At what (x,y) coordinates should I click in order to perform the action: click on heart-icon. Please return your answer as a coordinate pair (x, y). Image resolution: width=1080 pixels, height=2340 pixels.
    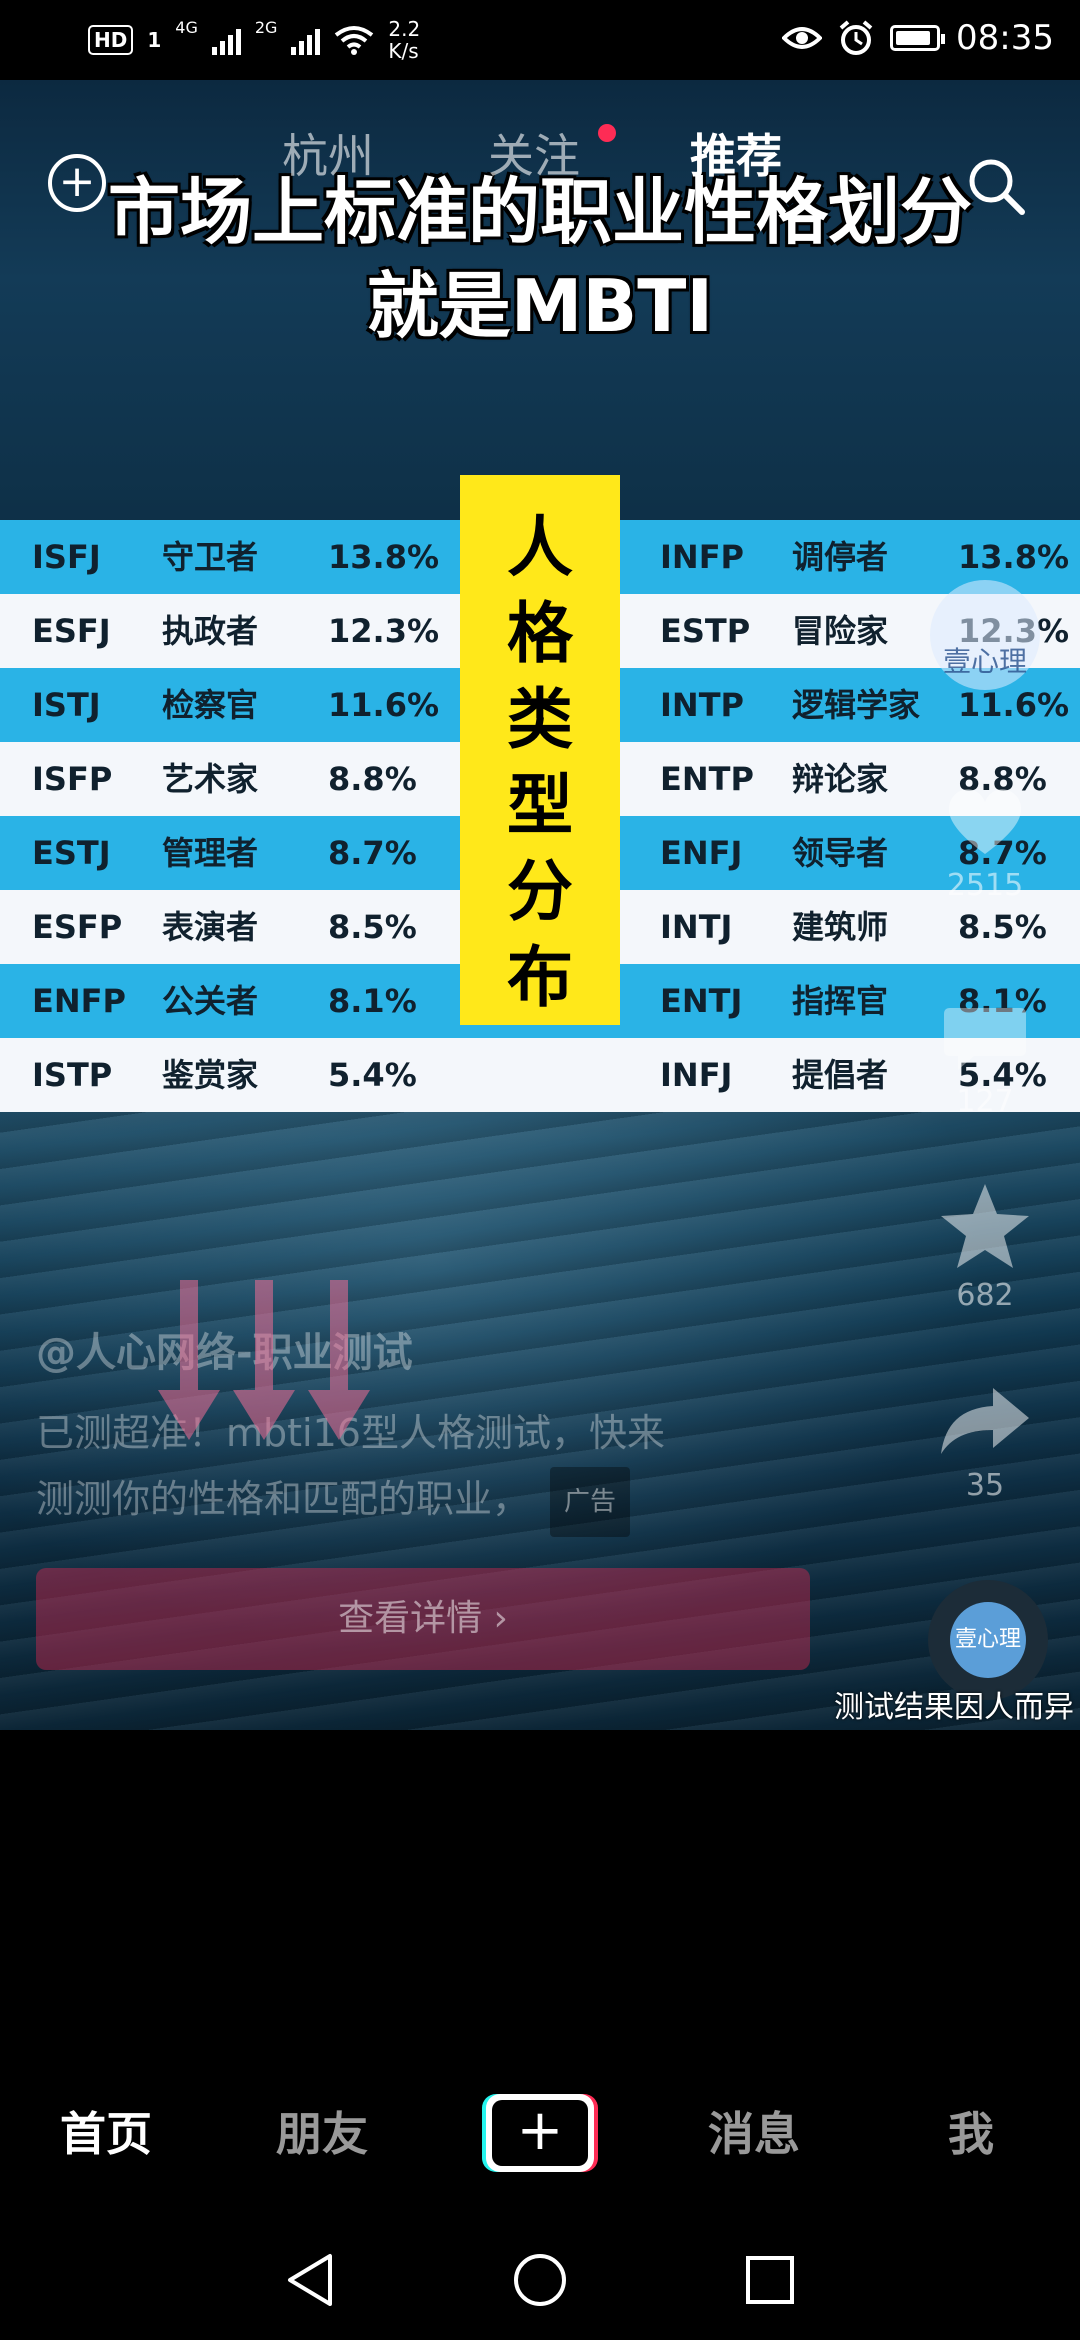
    Looking at the image, I should click on (985, 821).